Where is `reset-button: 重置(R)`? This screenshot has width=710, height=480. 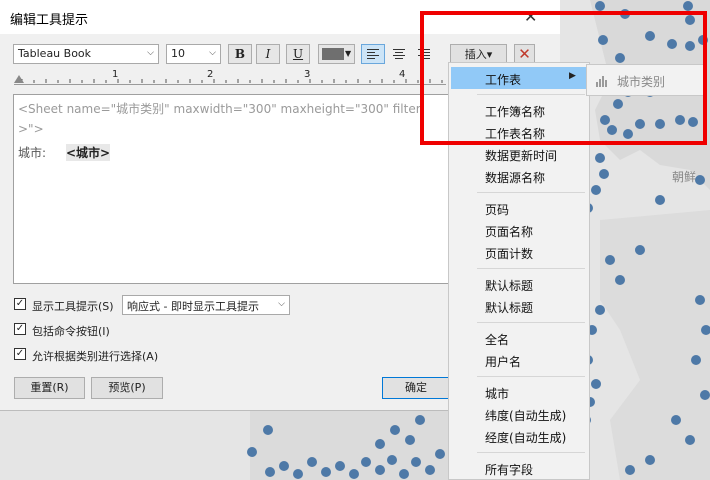
reset-button: 重置(R) is located at coordinates (49, 388).